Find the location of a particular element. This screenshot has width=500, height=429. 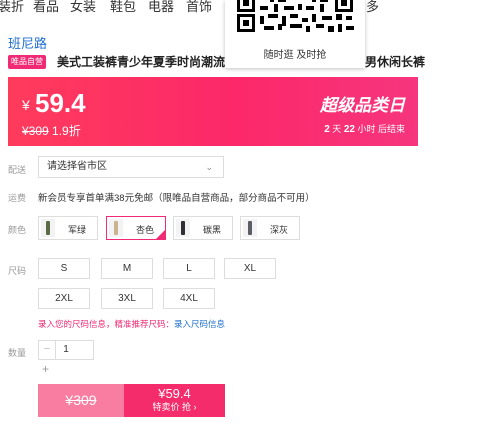

countdown-hours-unit: 小时 is located at coordinates (366, 129).